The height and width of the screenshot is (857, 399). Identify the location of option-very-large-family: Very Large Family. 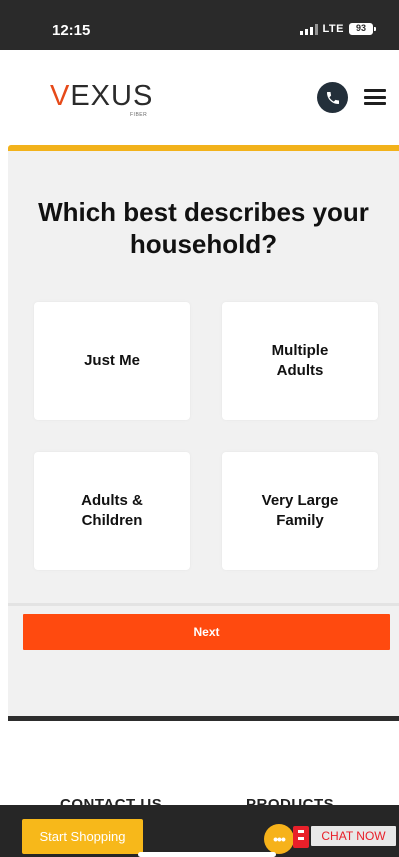
(300, 511).